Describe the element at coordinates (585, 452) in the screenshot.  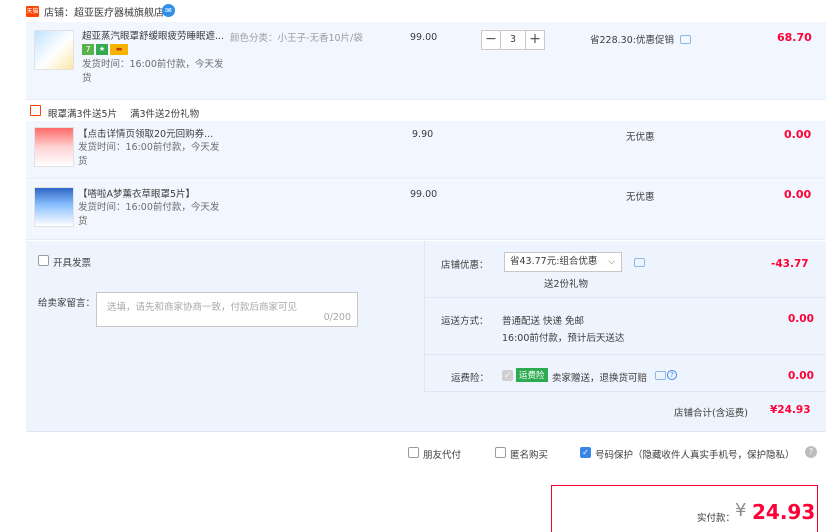
I see `number-protect-checkbox: ✓` at that location.